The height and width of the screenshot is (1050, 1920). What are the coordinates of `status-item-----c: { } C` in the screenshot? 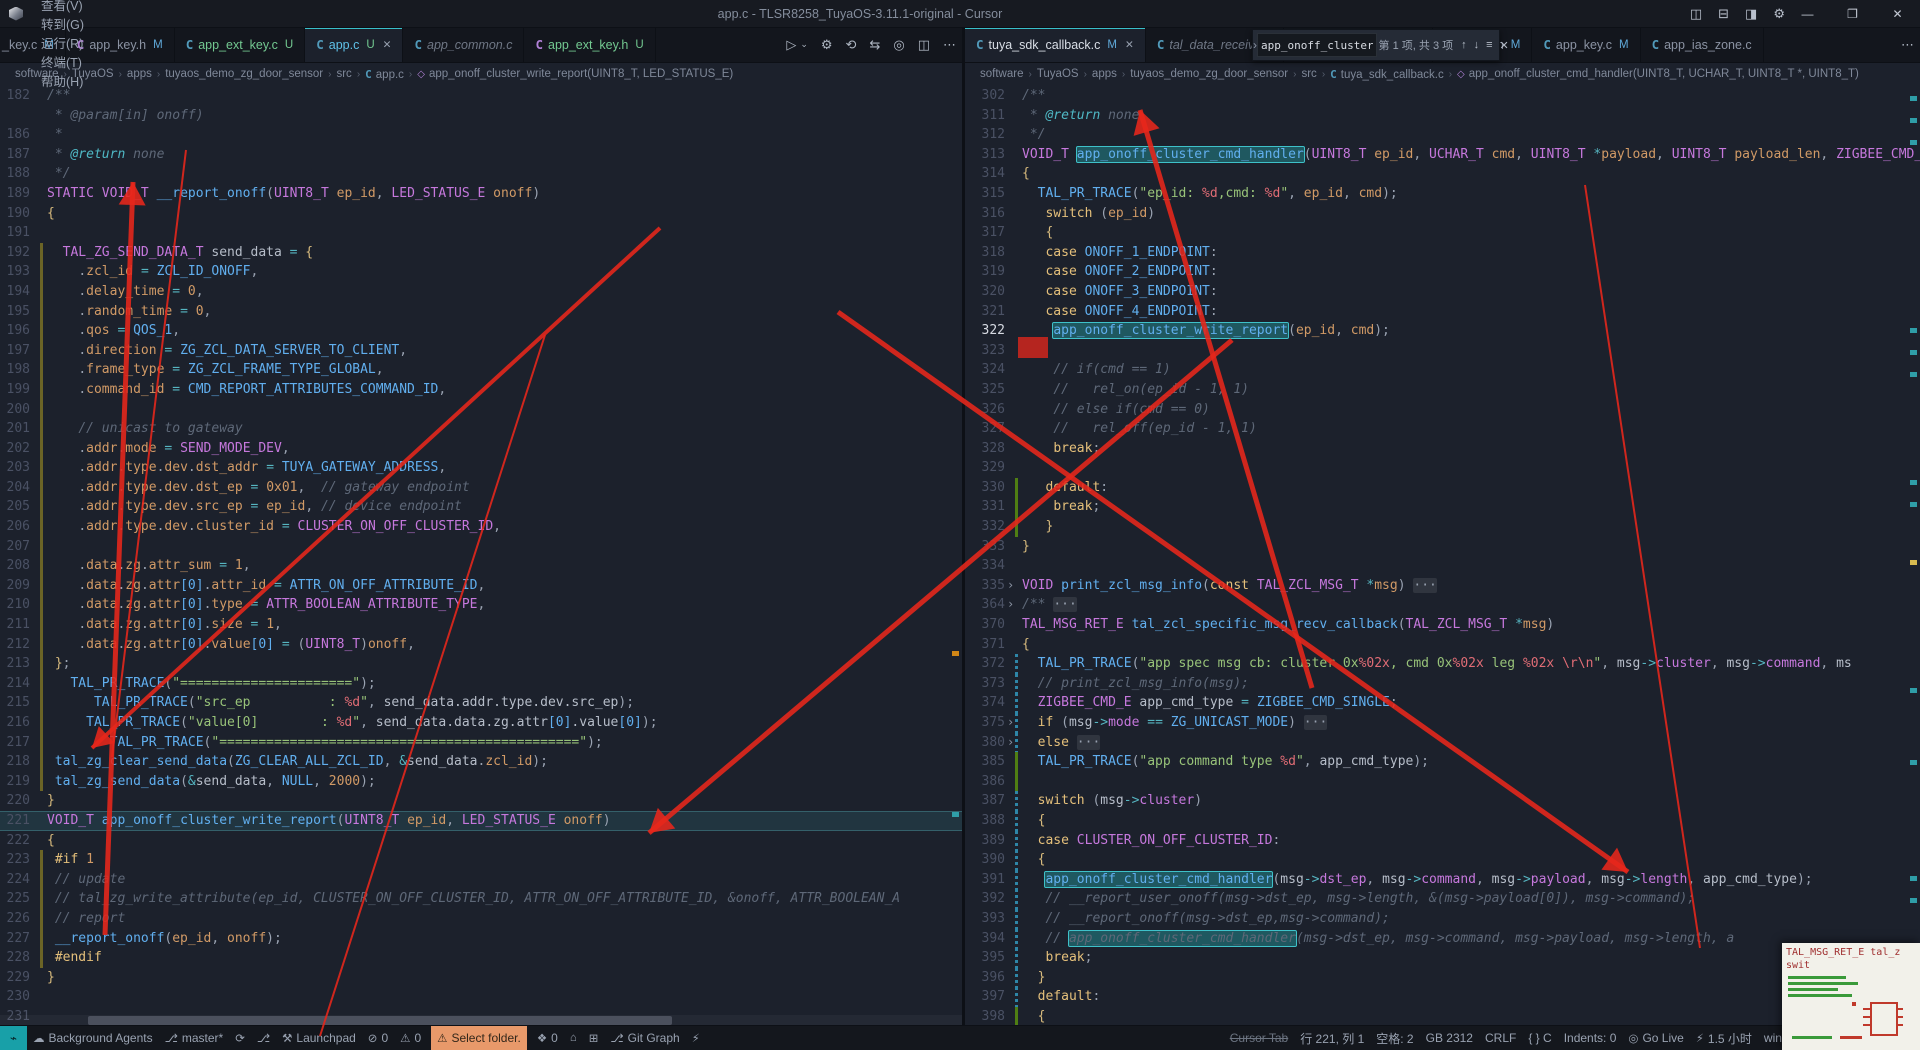 It's located at (1539, 1038).